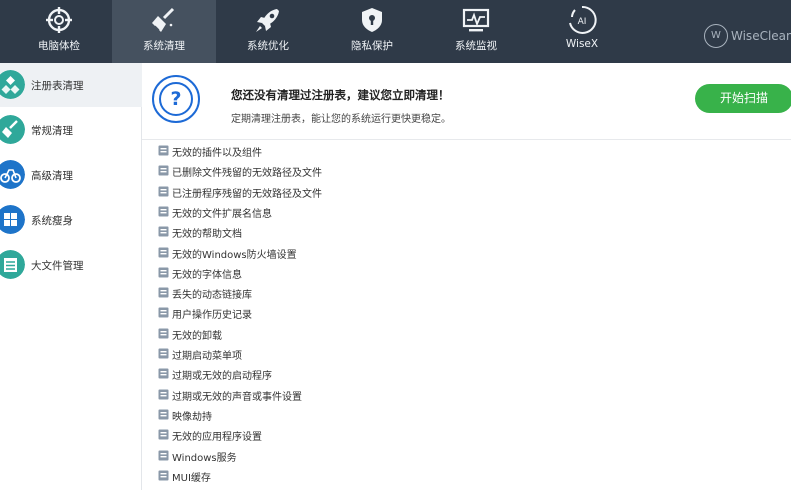  I want to click on uninstall-icon, so click(163, 333).